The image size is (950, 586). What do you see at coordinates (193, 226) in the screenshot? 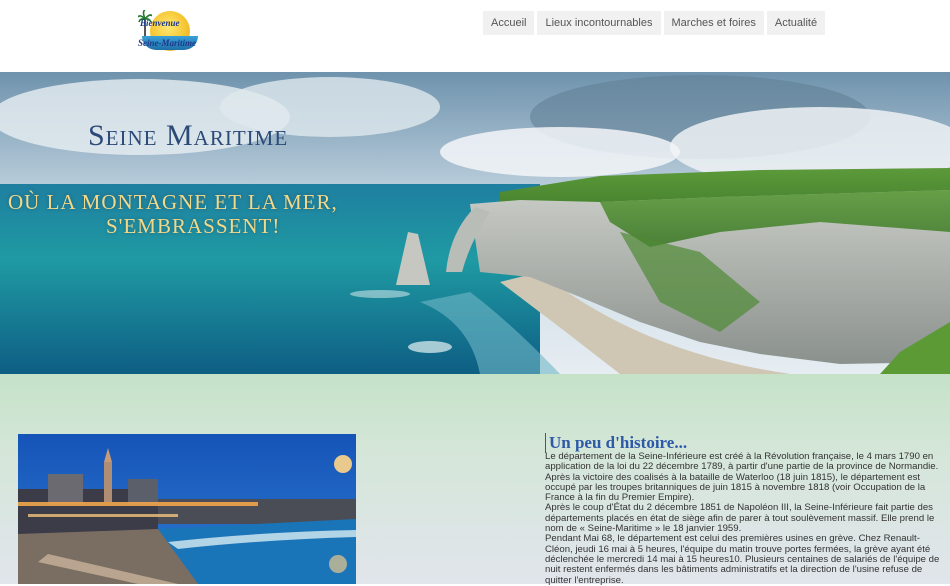
I see `hero-subtitle-line2: s'embrassent!` at bounding box center [193, 226].